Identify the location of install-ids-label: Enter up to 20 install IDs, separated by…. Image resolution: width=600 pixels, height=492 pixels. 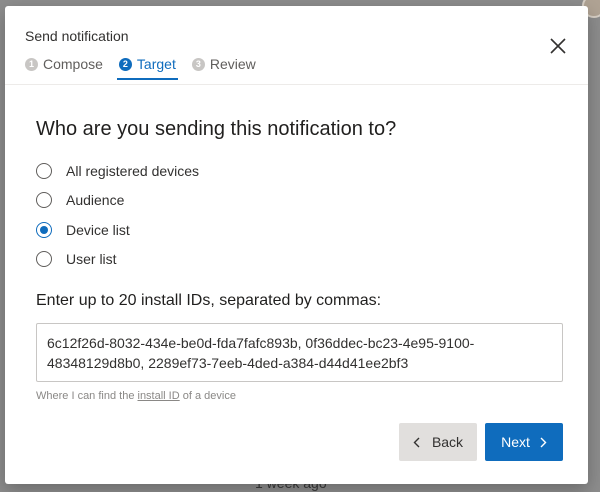
(209, 300).